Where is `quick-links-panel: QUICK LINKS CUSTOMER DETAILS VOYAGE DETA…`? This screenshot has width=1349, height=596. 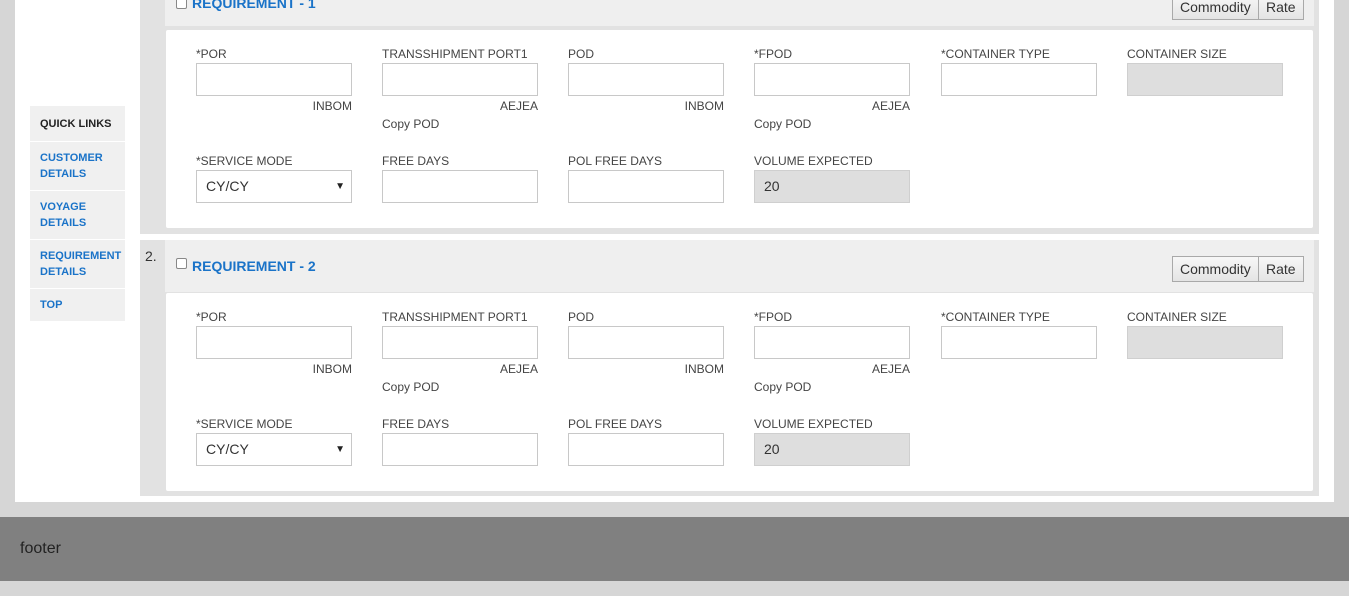 quick-links-panel: QUICK LINKS CUSTOMER DETAILS VOYAGE DETA… is located at coordinates (77, 214).